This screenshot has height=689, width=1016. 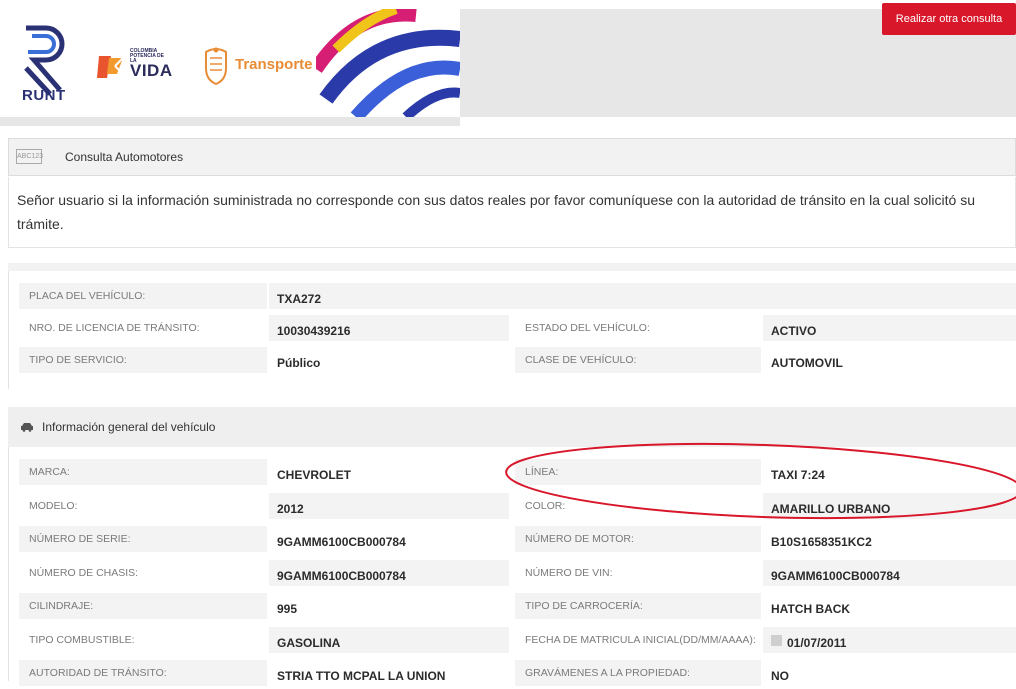 What do you see at coordinates (124, 157) in the screenshot?
I see `page-title: Consulta Automotores` at bounding box center [124, 157].